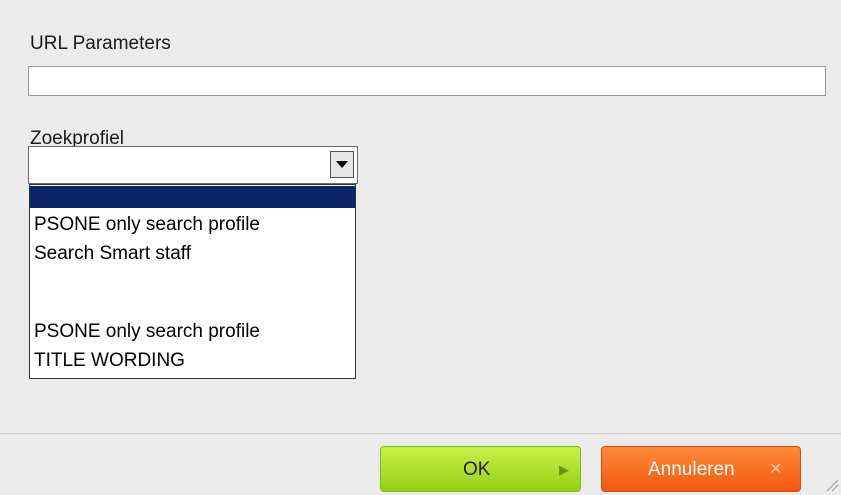  What do you see at coordinates (564, 469) in the screenshot?
I see `play-icon: ▶` at bounding box center [564, 469].